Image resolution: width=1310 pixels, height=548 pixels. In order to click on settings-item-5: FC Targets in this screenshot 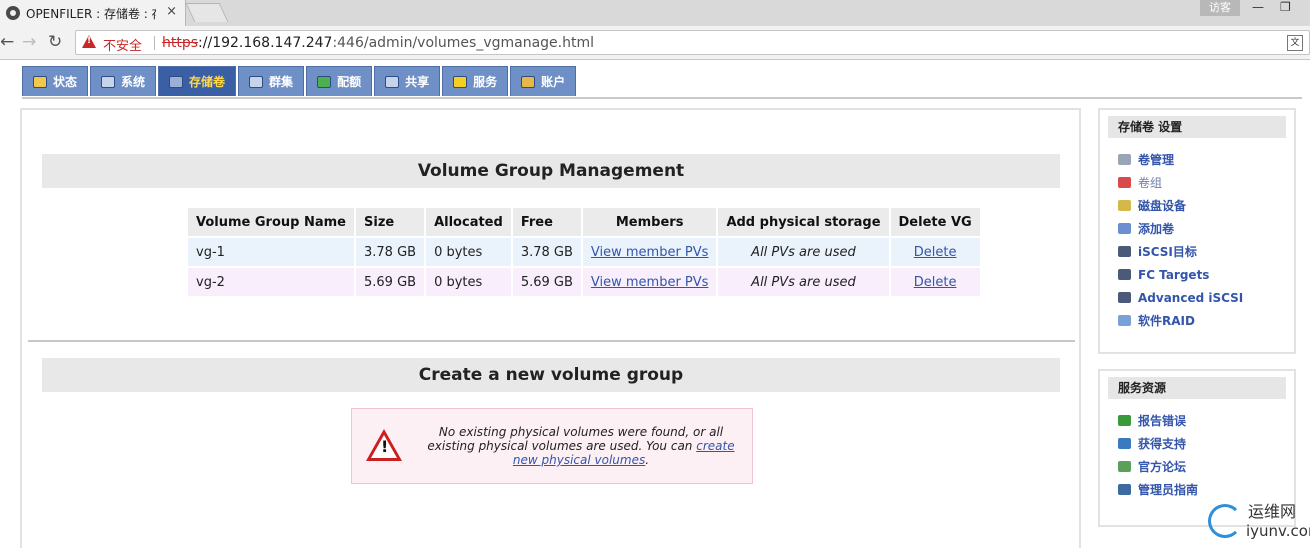, I will do `click(1206, 274)`.